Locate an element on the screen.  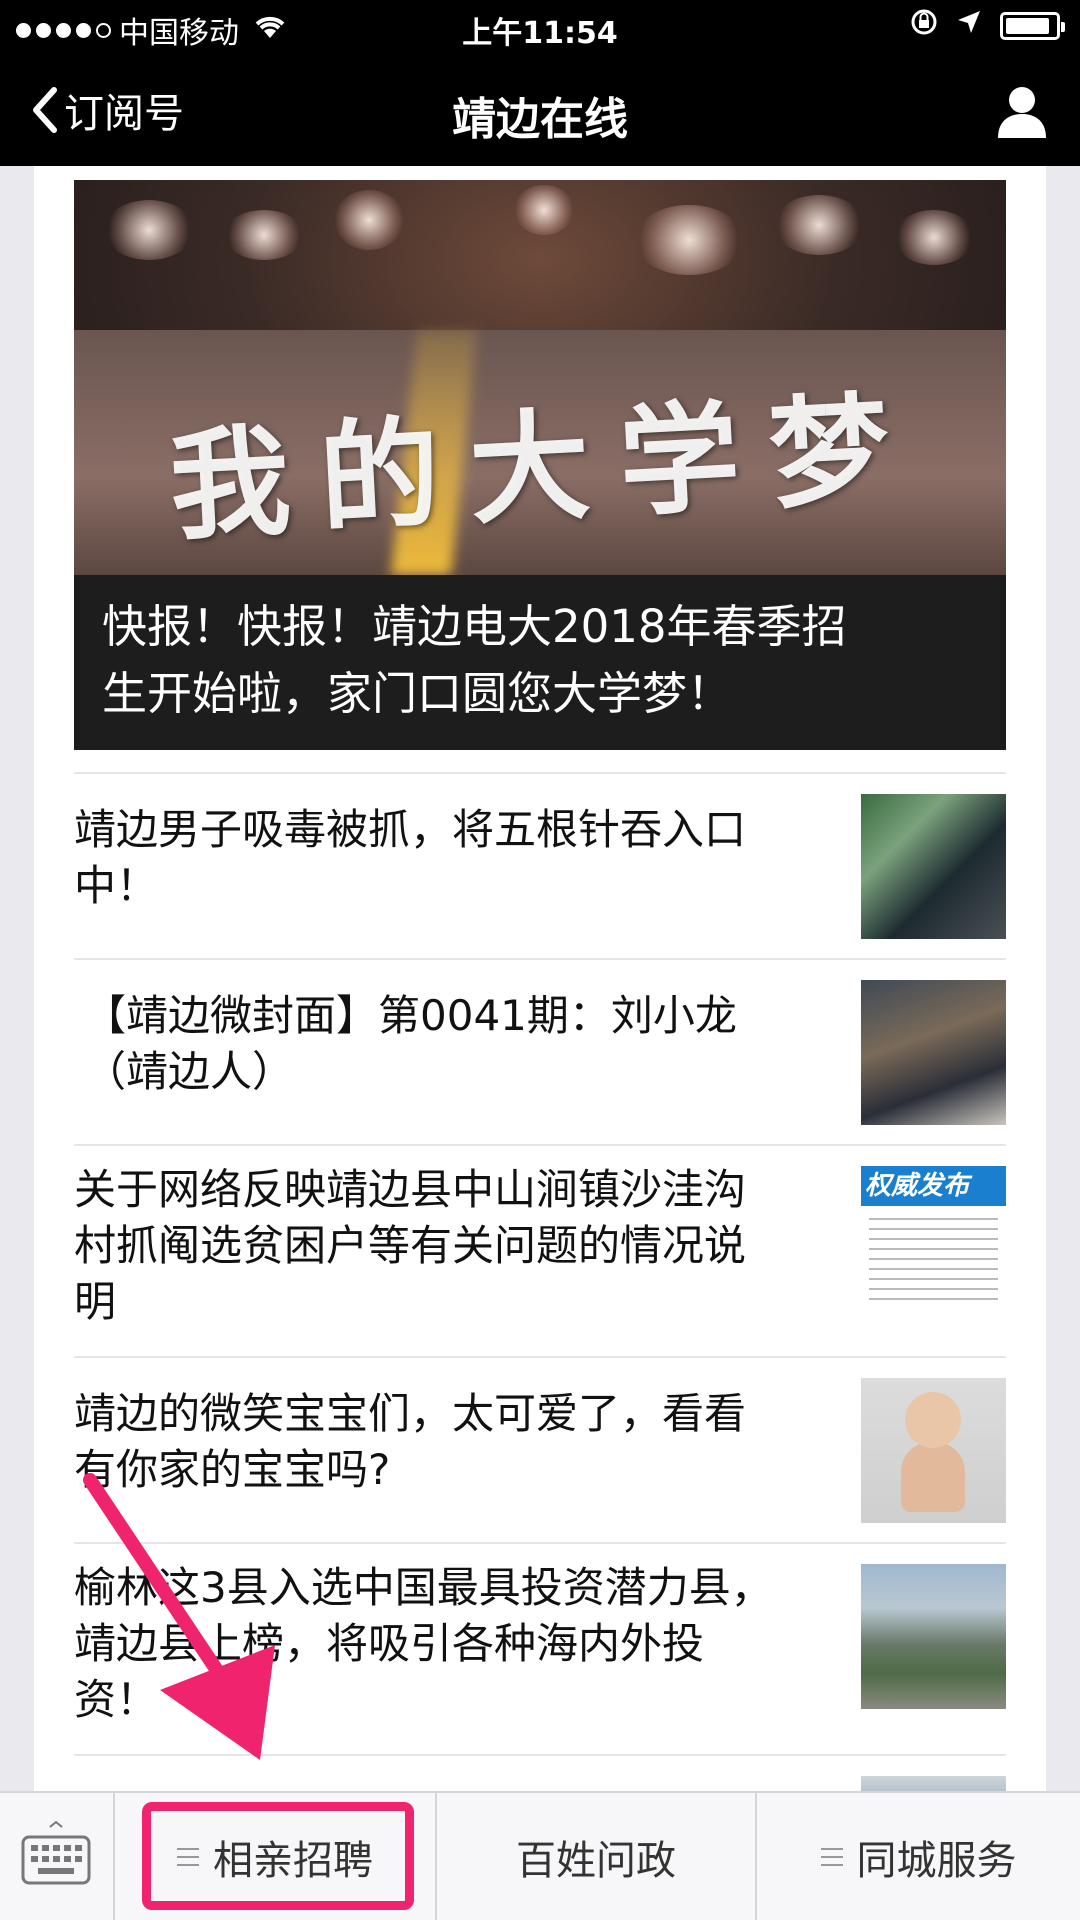
profile-button is located at coordinates (1022, 112).